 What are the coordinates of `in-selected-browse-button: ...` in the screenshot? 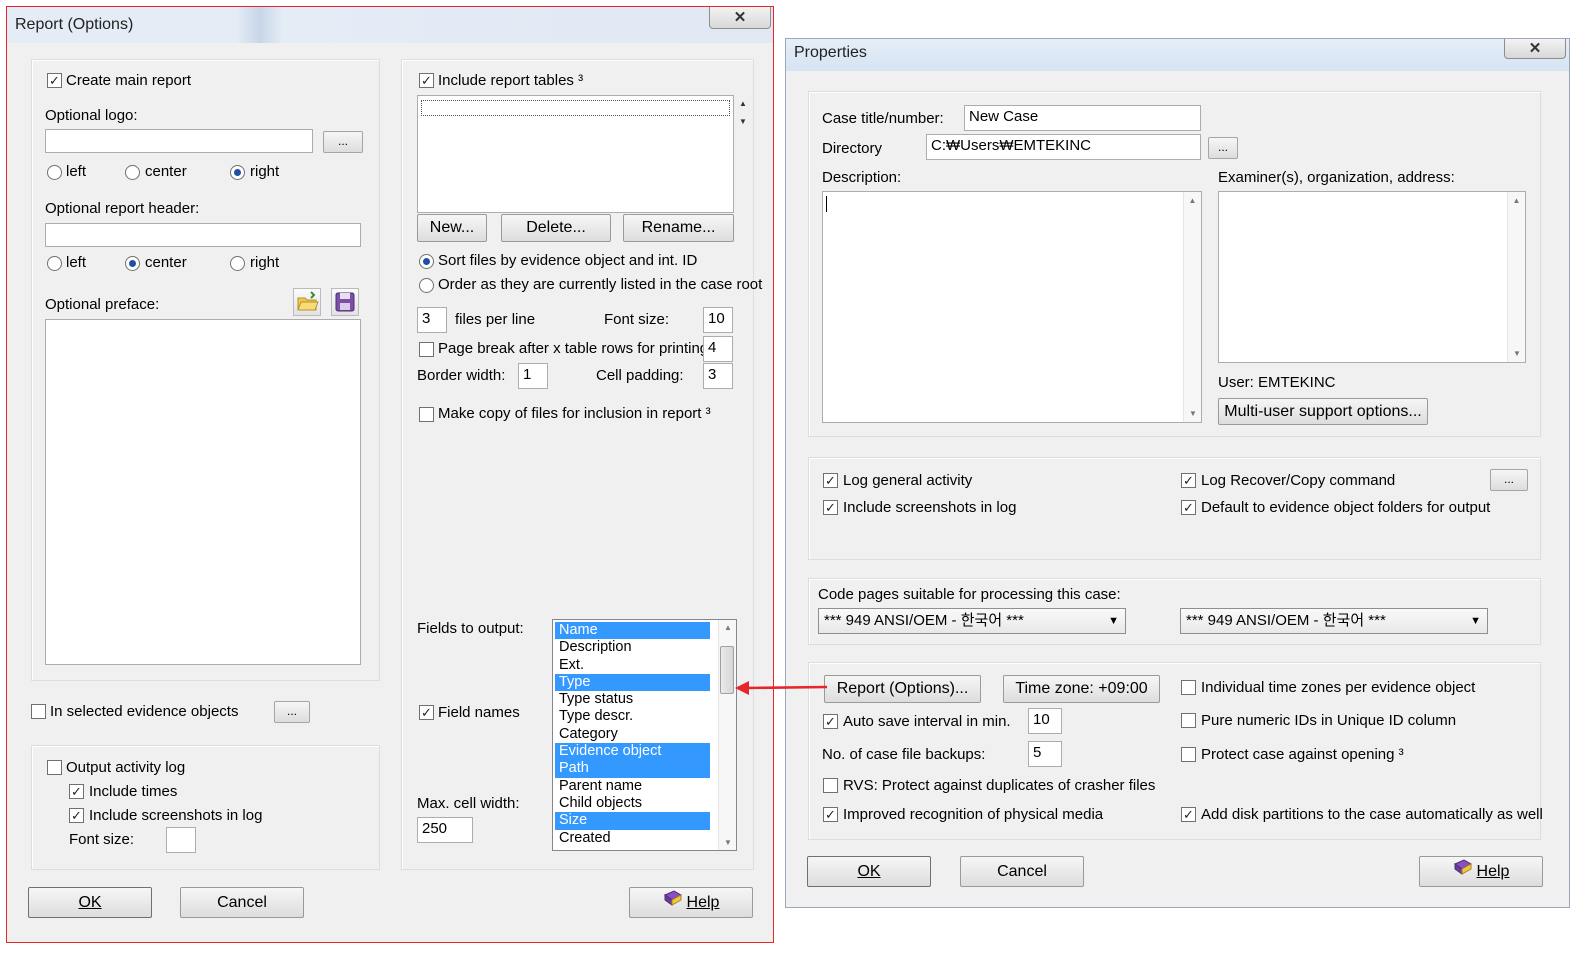 It's located at (292, 712).